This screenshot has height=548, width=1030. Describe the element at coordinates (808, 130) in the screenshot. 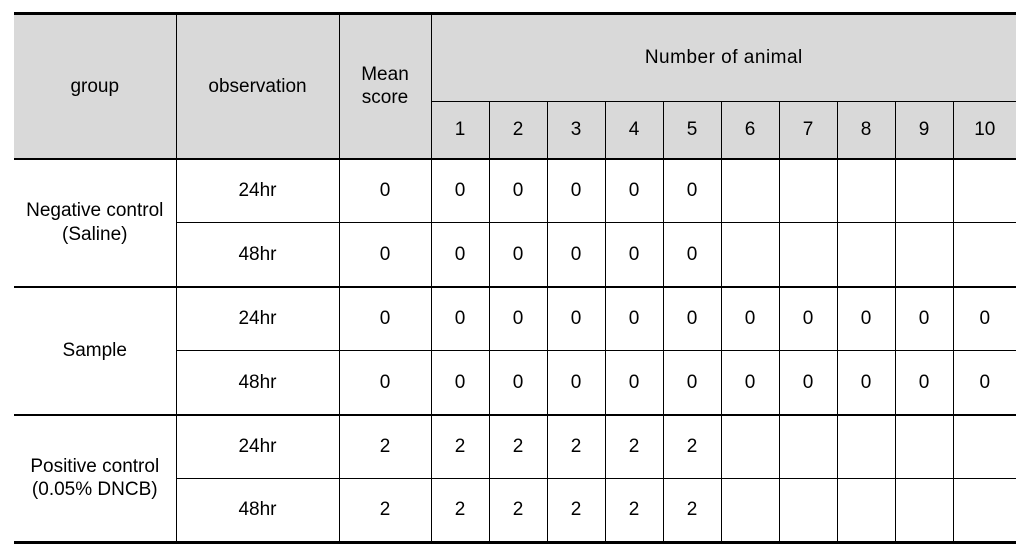

I see `column-header-animal-7: 7` at that location.